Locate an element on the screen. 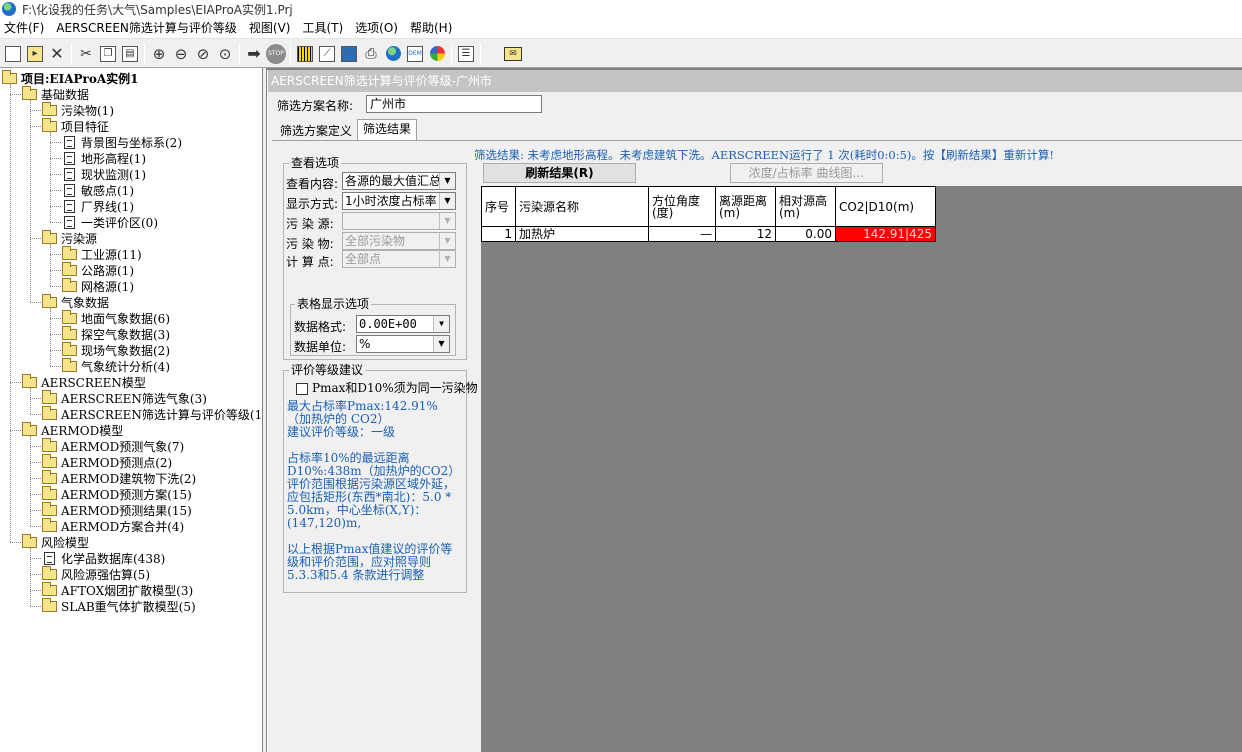  tree-item: AERSCREEN筛选计算与评价等级(10) is located at coordinates (152, 413).